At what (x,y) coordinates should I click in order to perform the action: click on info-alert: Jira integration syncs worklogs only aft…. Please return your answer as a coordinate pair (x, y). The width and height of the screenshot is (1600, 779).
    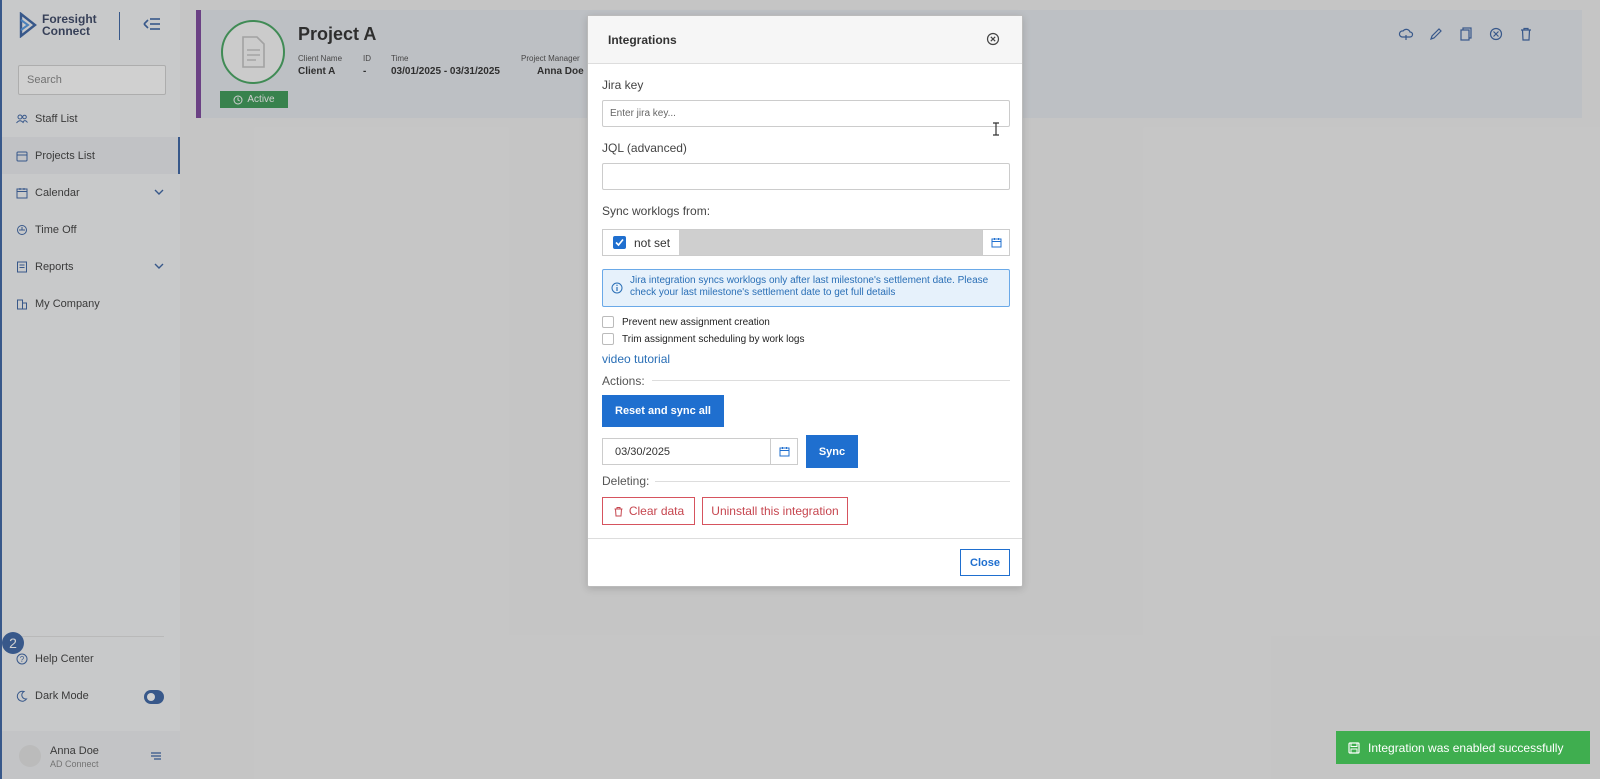
    Looking at the image, I should click on (806, 288).